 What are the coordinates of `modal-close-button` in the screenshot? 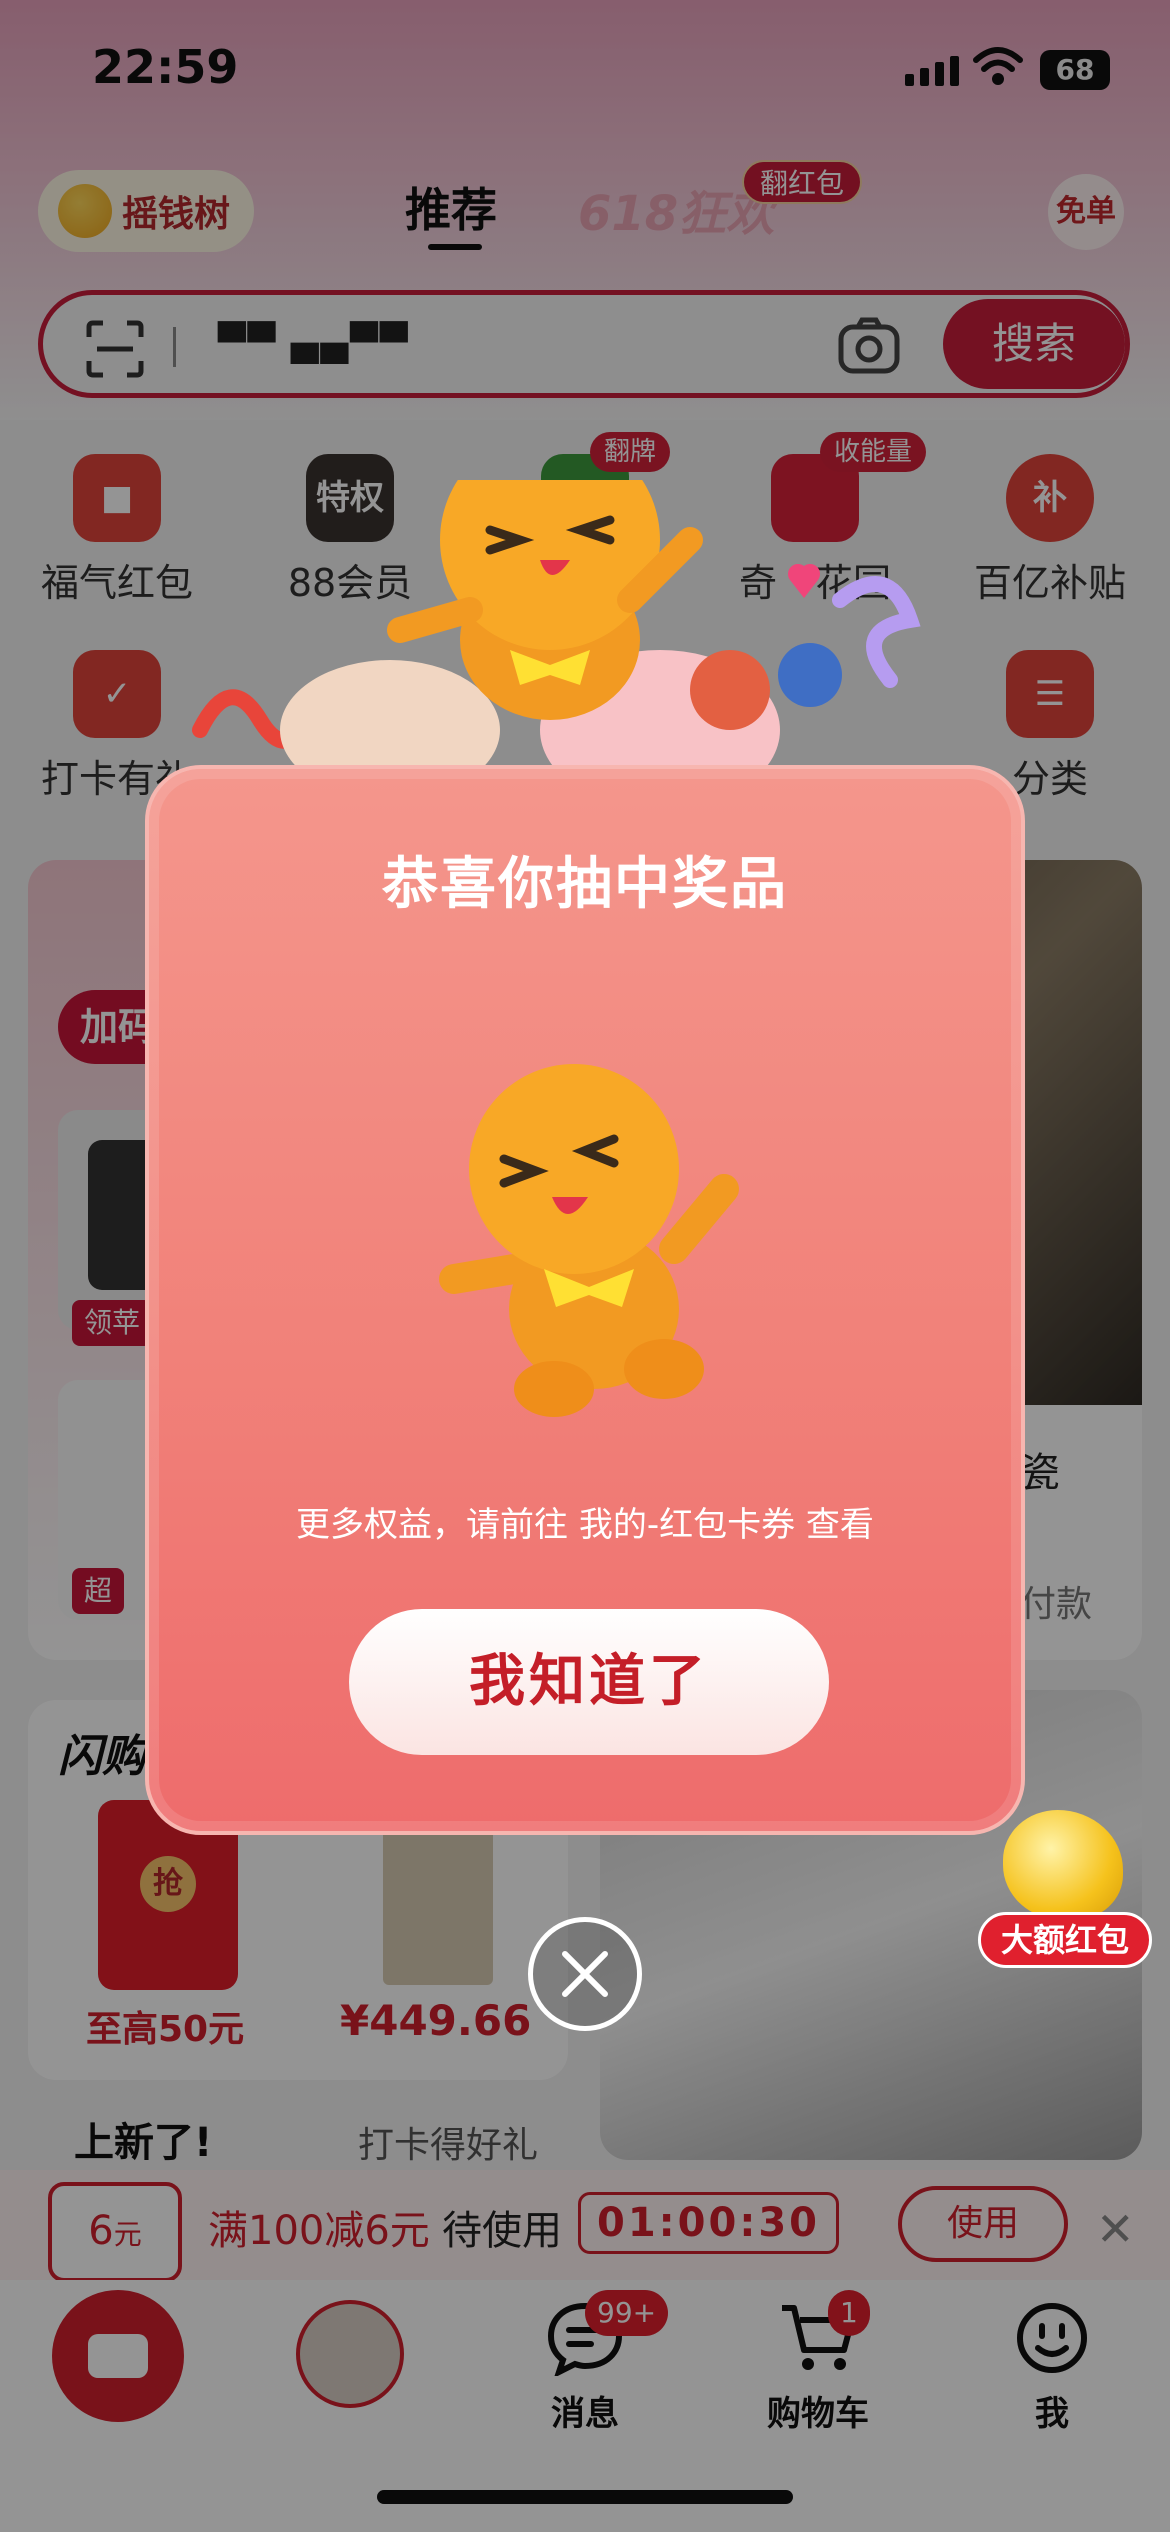 It's located at (585, 1974).